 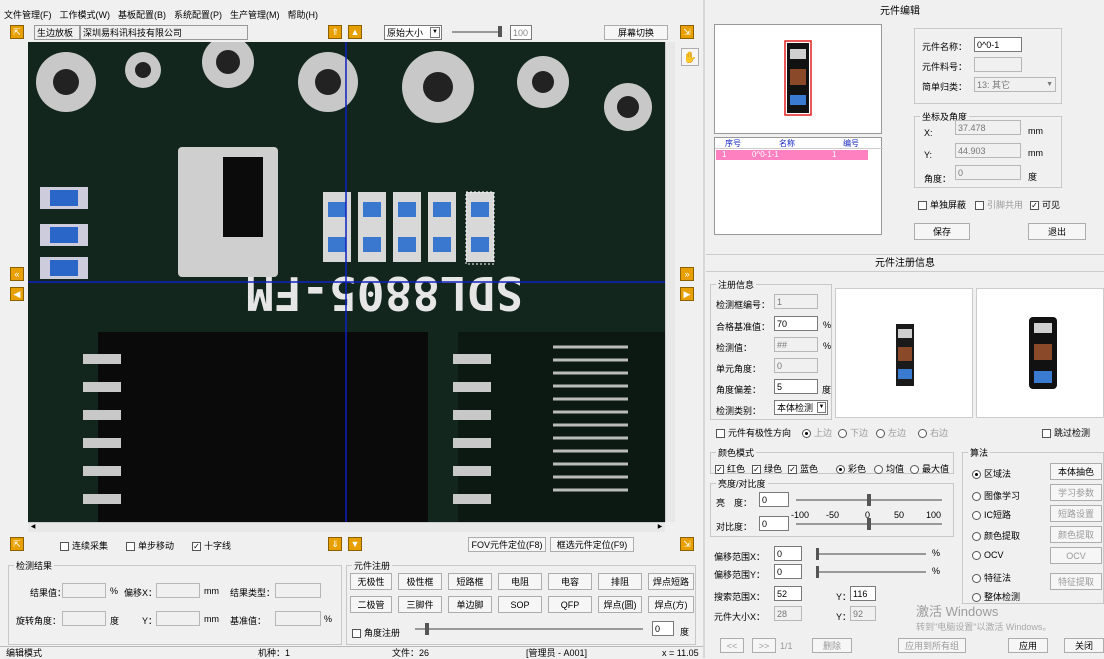 I want to click on reg-btn-capacitor: 电容, so click(x=570, y=581).